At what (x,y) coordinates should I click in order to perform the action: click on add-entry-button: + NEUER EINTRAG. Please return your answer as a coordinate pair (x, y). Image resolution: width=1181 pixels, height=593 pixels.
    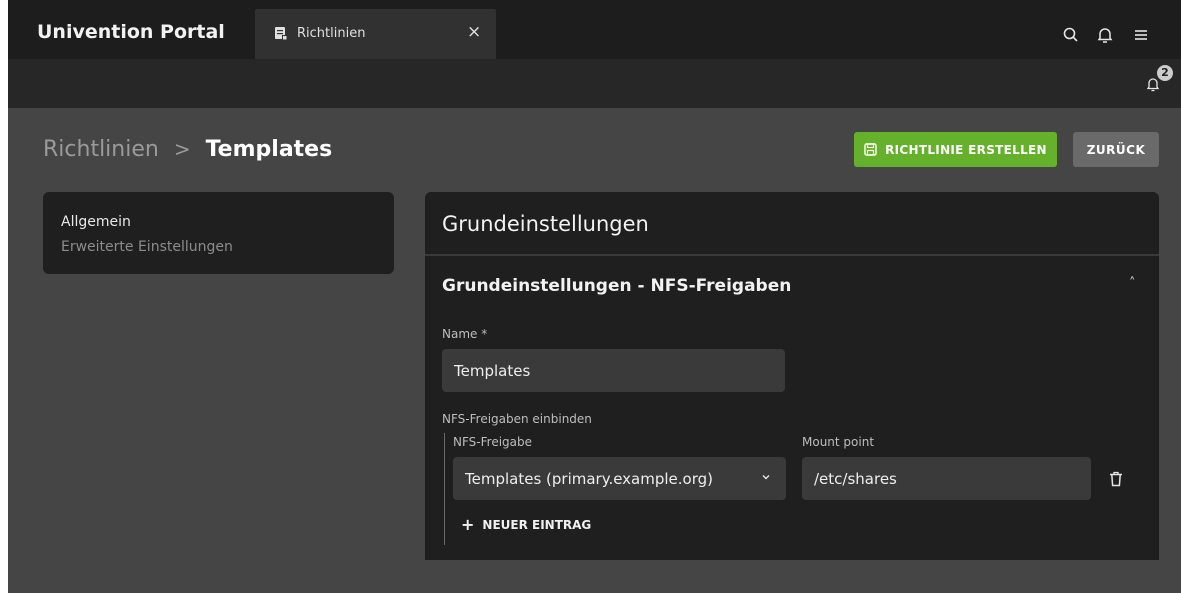
    Looking at the image, I should click on (526, 524).